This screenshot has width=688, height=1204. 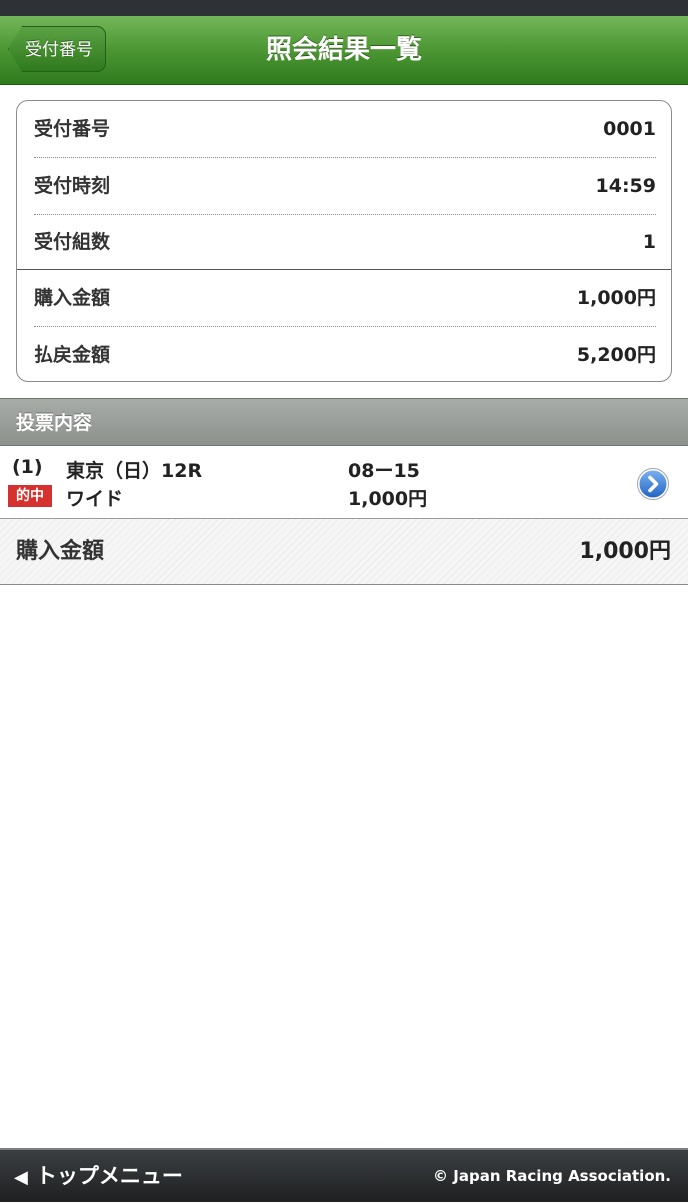 I want to click on summary-row-receipt-time: 受付時刻 14:59, so click(x=345, y=186).